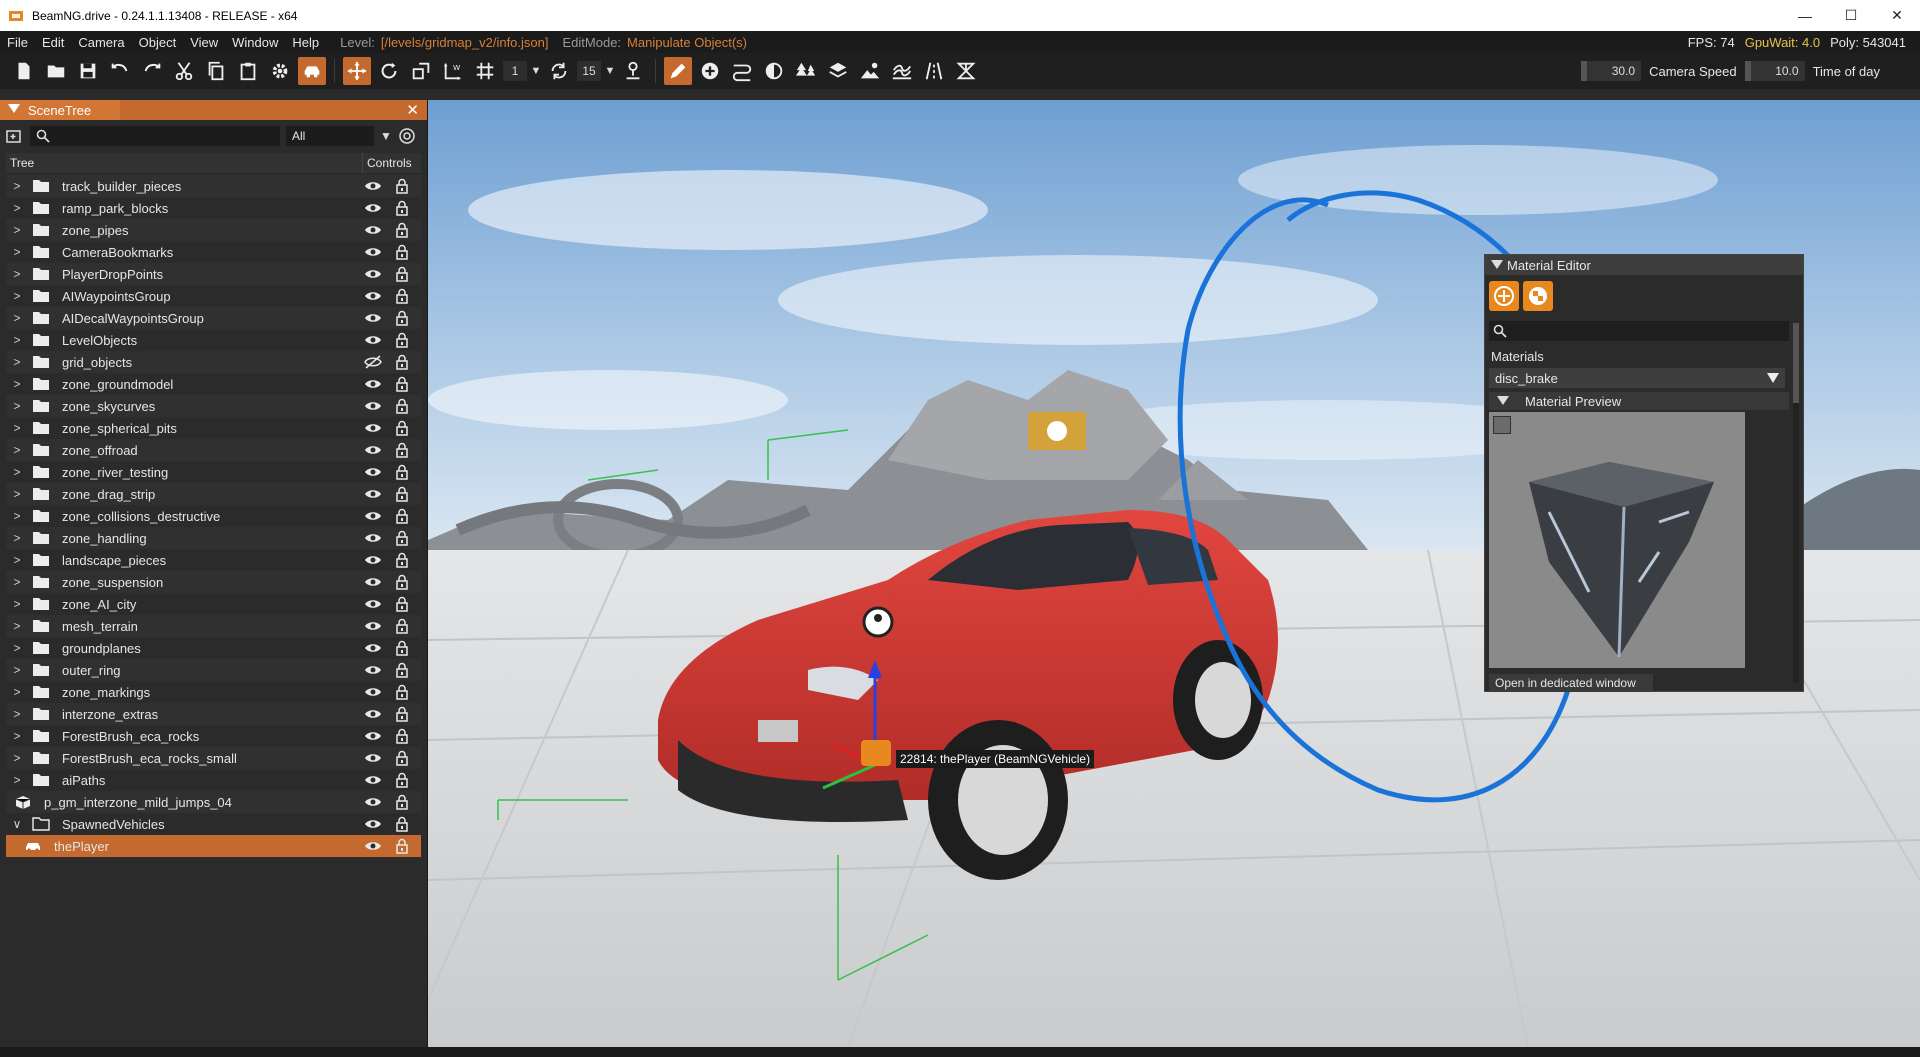 This screenshot has height=1057, width=1920. Describe the element at coordinates (213, 670) in the screenshot. I see `tree-row: > outer_ring` at that location.